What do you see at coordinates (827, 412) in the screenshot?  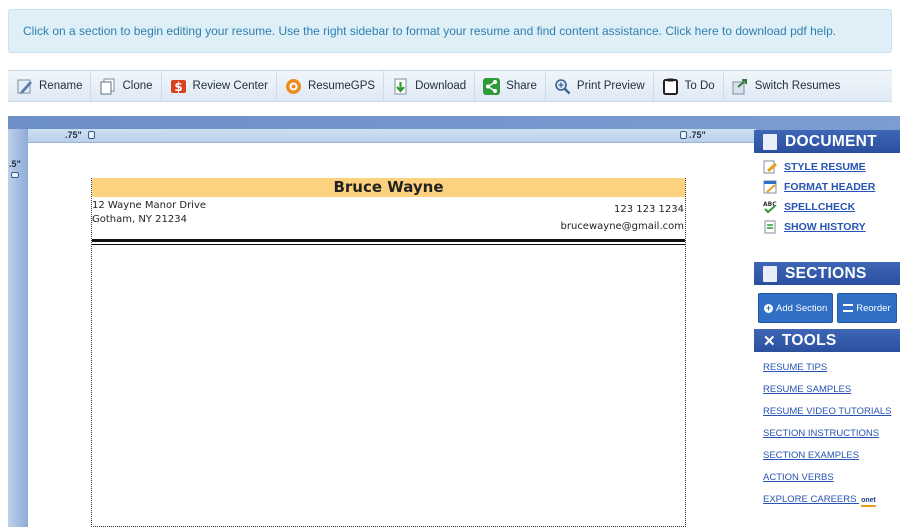 I see `resume-video-tutorials-link: RESUME VIDEO TUTORIALS` at bounding box center [827, 412].